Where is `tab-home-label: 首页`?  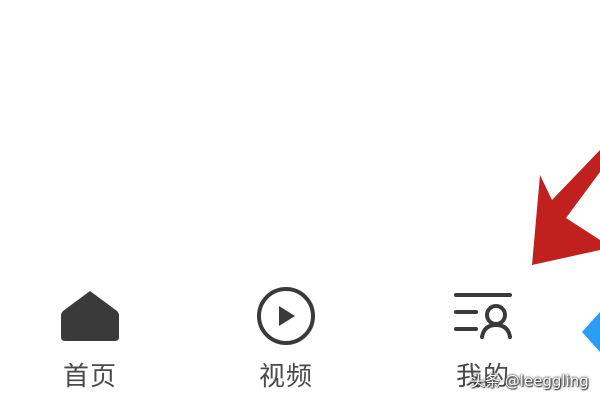
tab-home-label: 首页 is located at coordinates (89, 377).